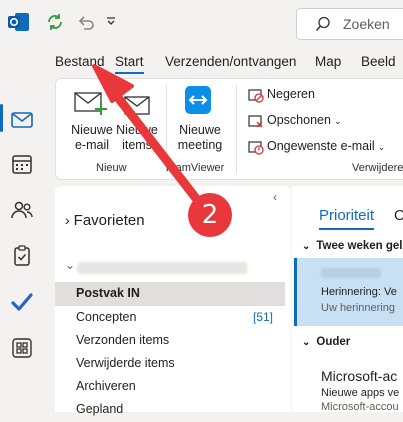 The width and height of the screenshot is (403, 422). What do you see at coordinates (377, 168) in the screenshot?
I see `group-label-delete: Verwijdere` at bounding box center [377, 168].